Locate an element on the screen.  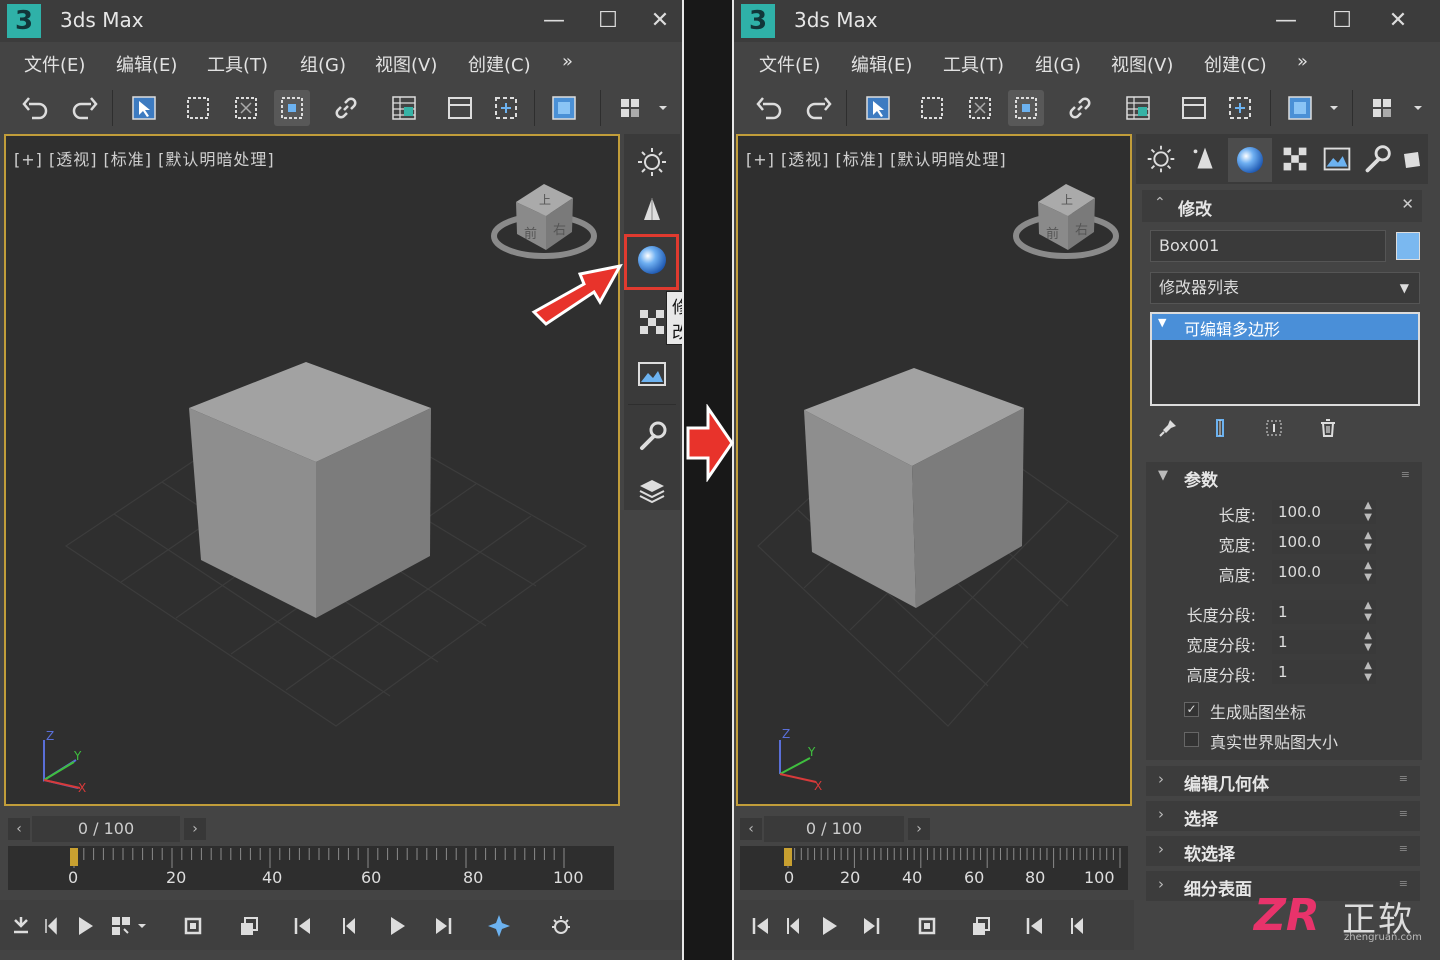
set-key-icon is located at coordinates (21, 926).